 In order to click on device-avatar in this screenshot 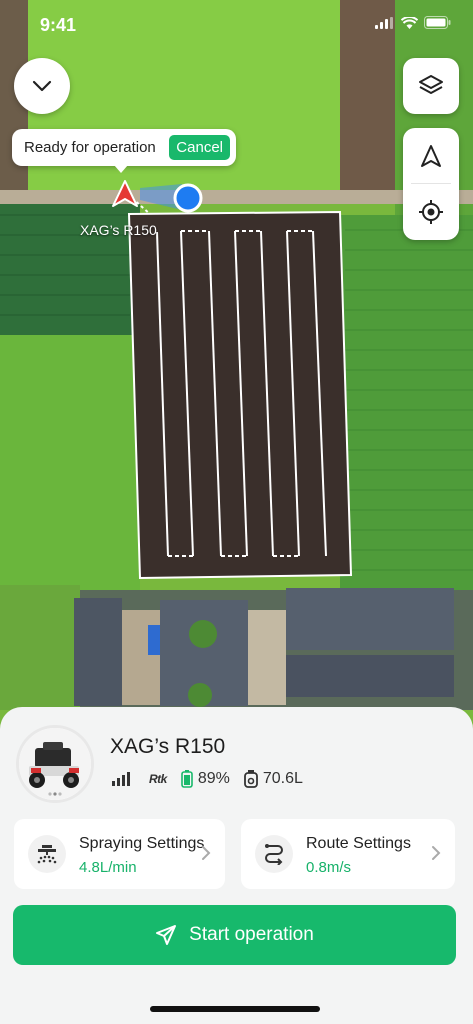, I will do `click(55, 764)`.